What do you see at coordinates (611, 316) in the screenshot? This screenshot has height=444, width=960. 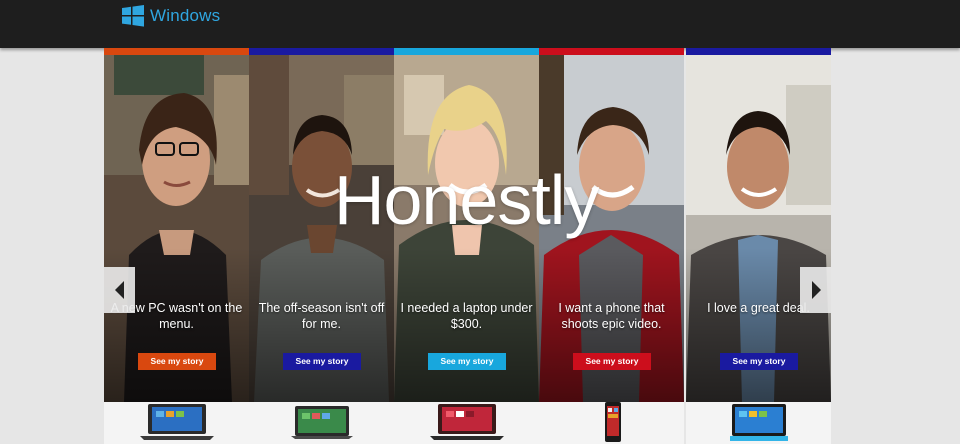 I see `story-quote: I want a phone that shoots epic video.` at bounding box center [611, 316].